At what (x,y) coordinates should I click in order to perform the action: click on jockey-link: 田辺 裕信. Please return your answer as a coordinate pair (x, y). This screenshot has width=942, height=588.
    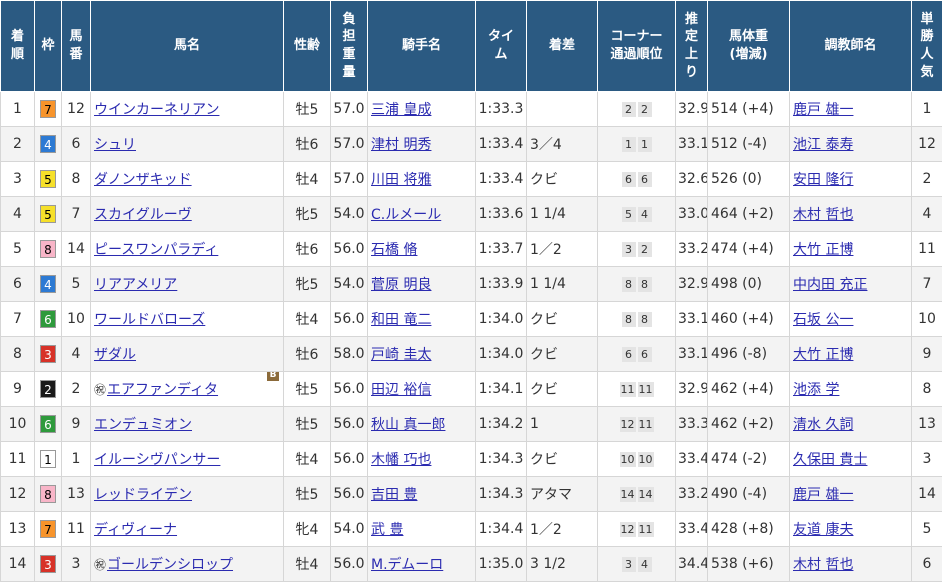
    Looking at the image, I should click on (401, 390).